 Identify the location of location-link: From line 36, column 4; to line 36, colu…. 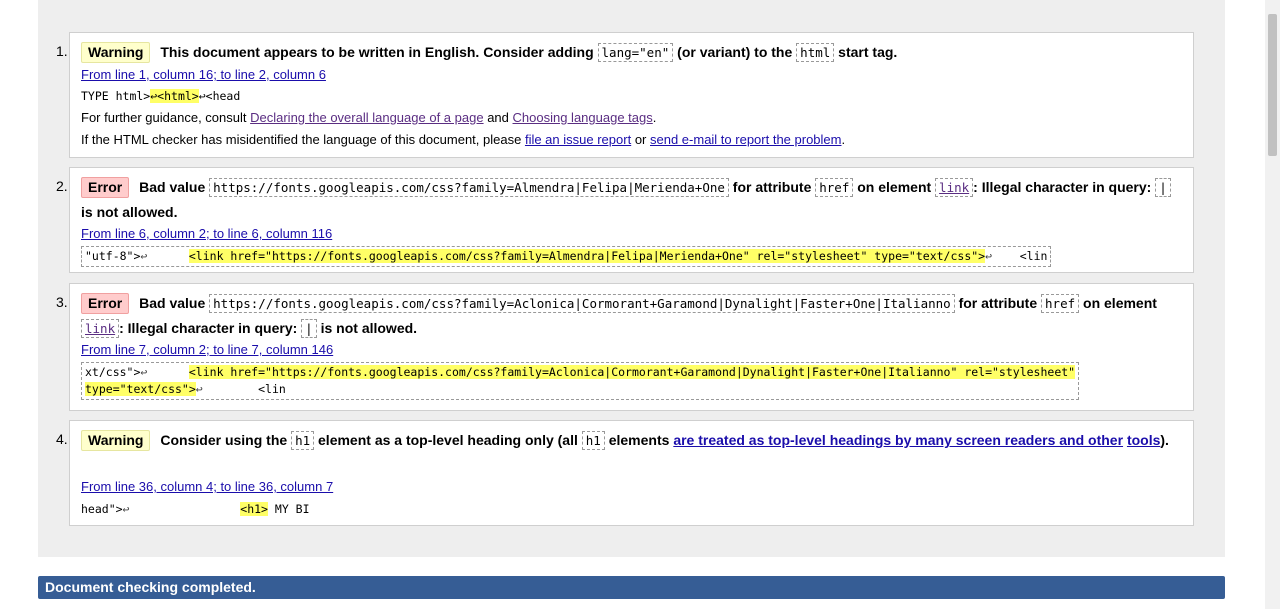
(207, 486).